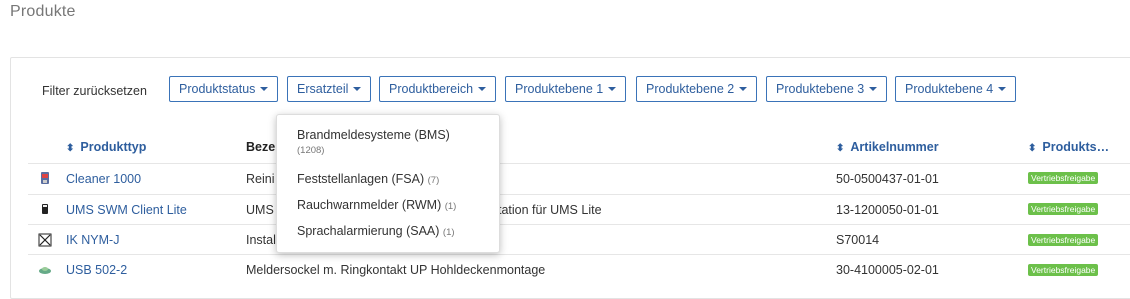 Image resolution: width=1130 pixels, height=299 pixels. I want to click on filter-produktebene-4-button: Produktebene 4, so click(956, 89).